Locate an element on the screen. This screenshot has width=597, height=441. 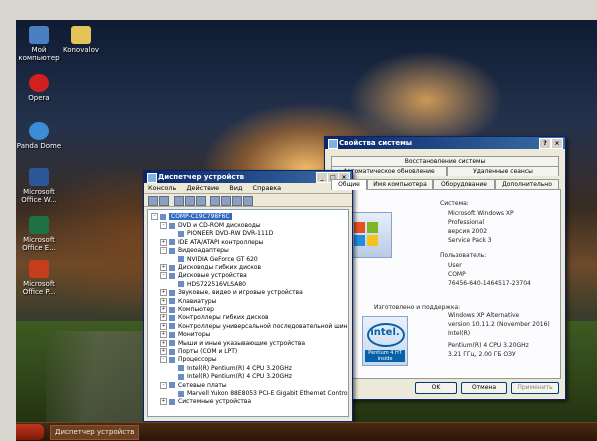
tab-advanced: Дополнительно is located at coordinates (527, 184).